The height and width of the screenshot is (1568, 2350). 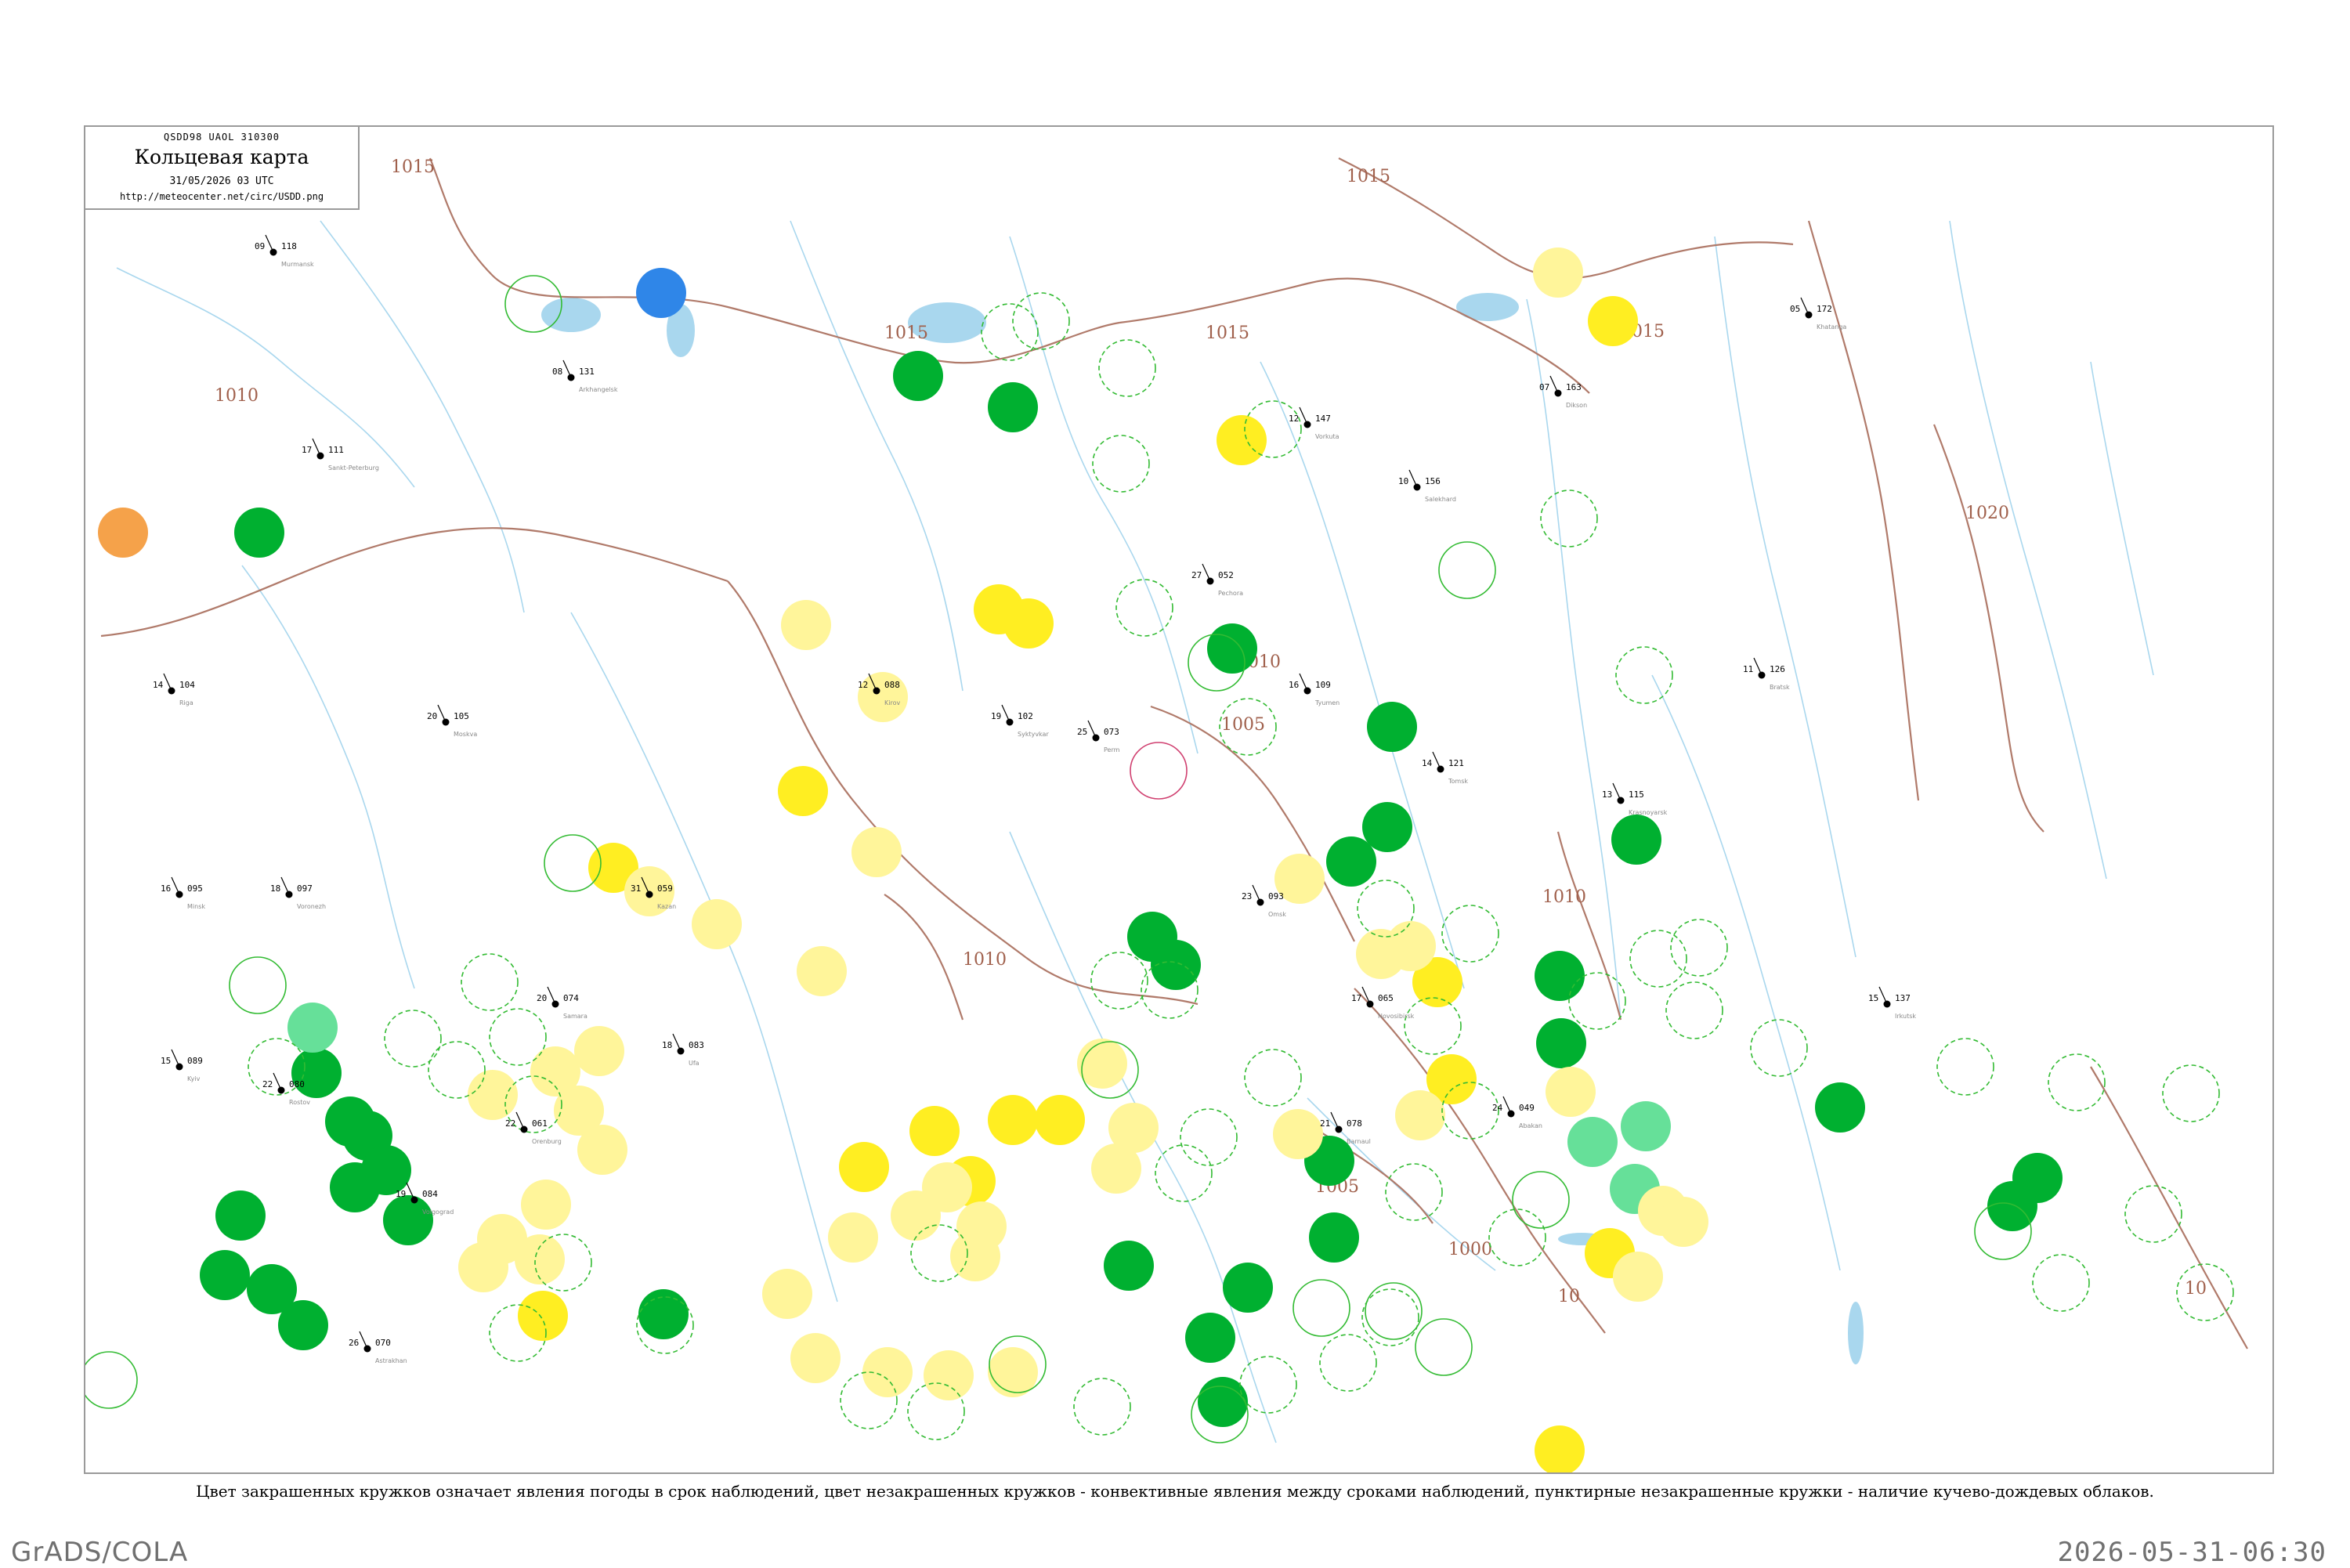 I want to click on station-name: Kirov, so click(x=892, y=702).